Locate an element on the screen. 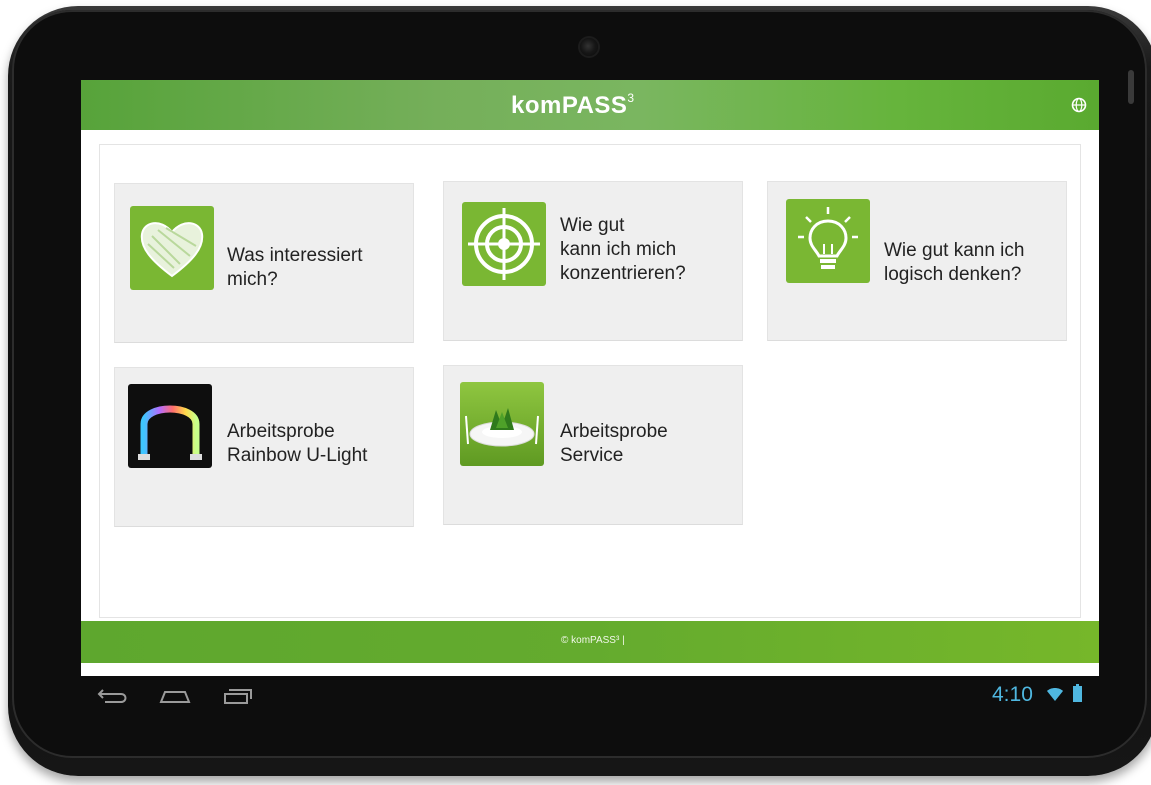 This screenshot has width=1151, height=785. tile-label: Wie gut kann ich logisch denken? is located at coordinates (954, 262).